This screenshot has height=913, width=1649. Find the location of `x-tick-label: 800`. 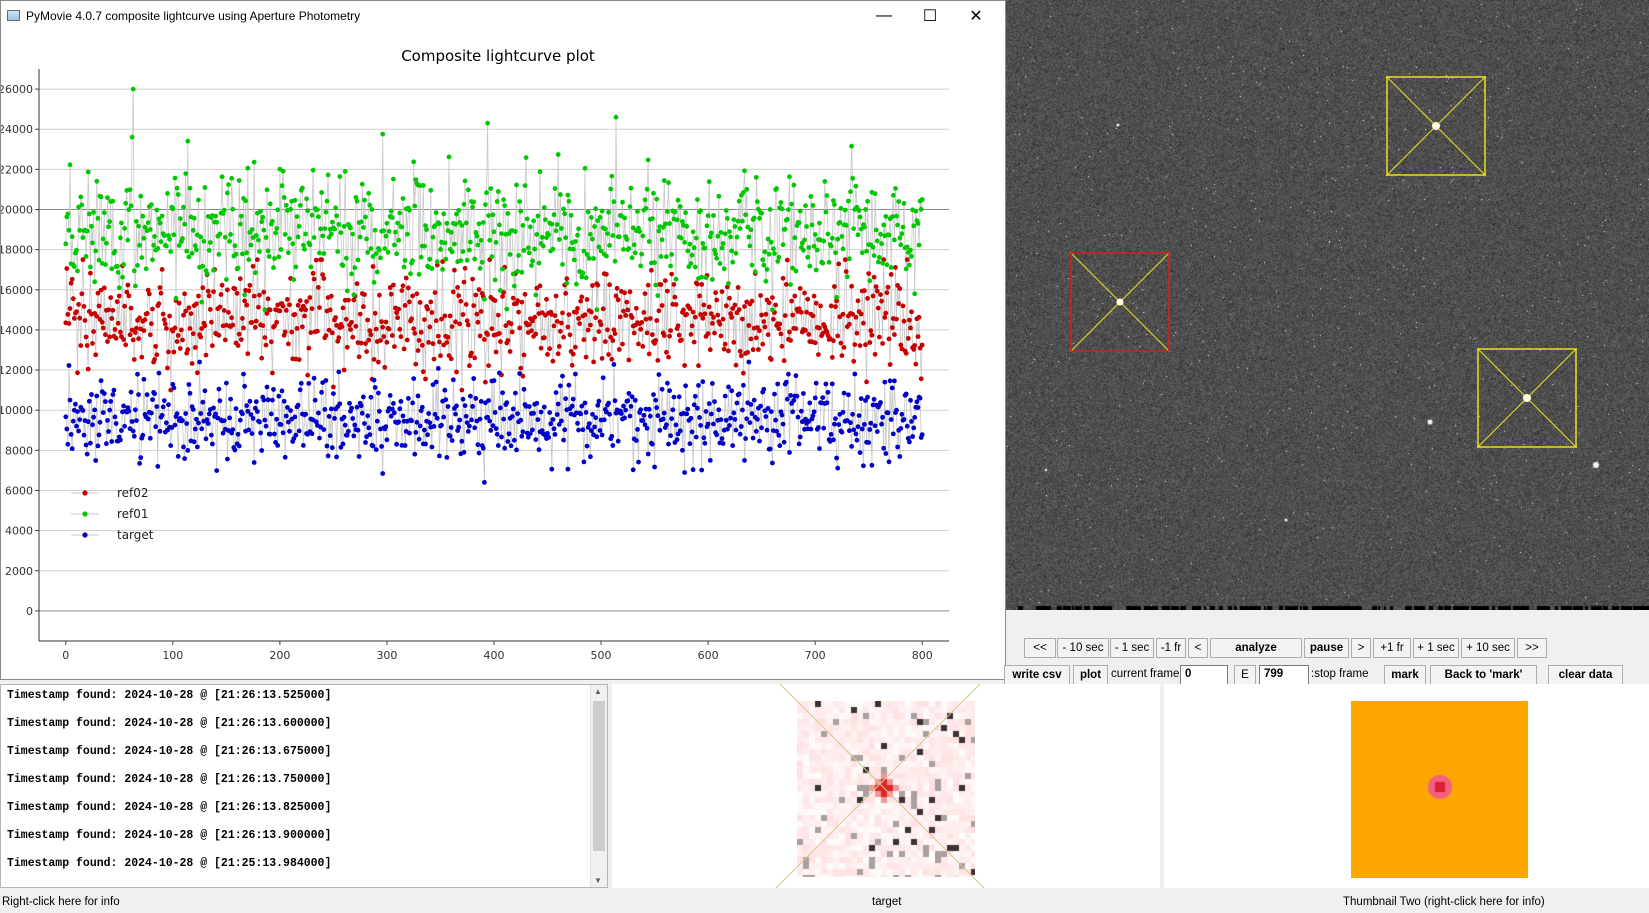

x-tick-label: 800 is located at coordinates (922, 655).